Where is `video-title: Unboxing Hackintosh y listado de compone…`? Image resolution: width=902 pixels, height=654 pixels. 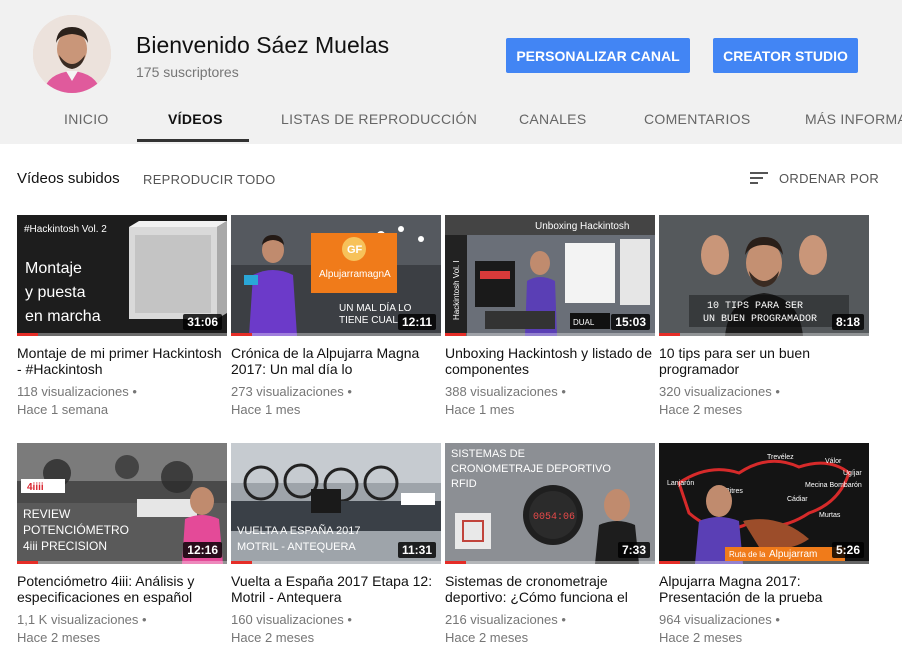
video-title: Unboxing Hackintosh y listado de compone… is located at coordinates (550, 361).